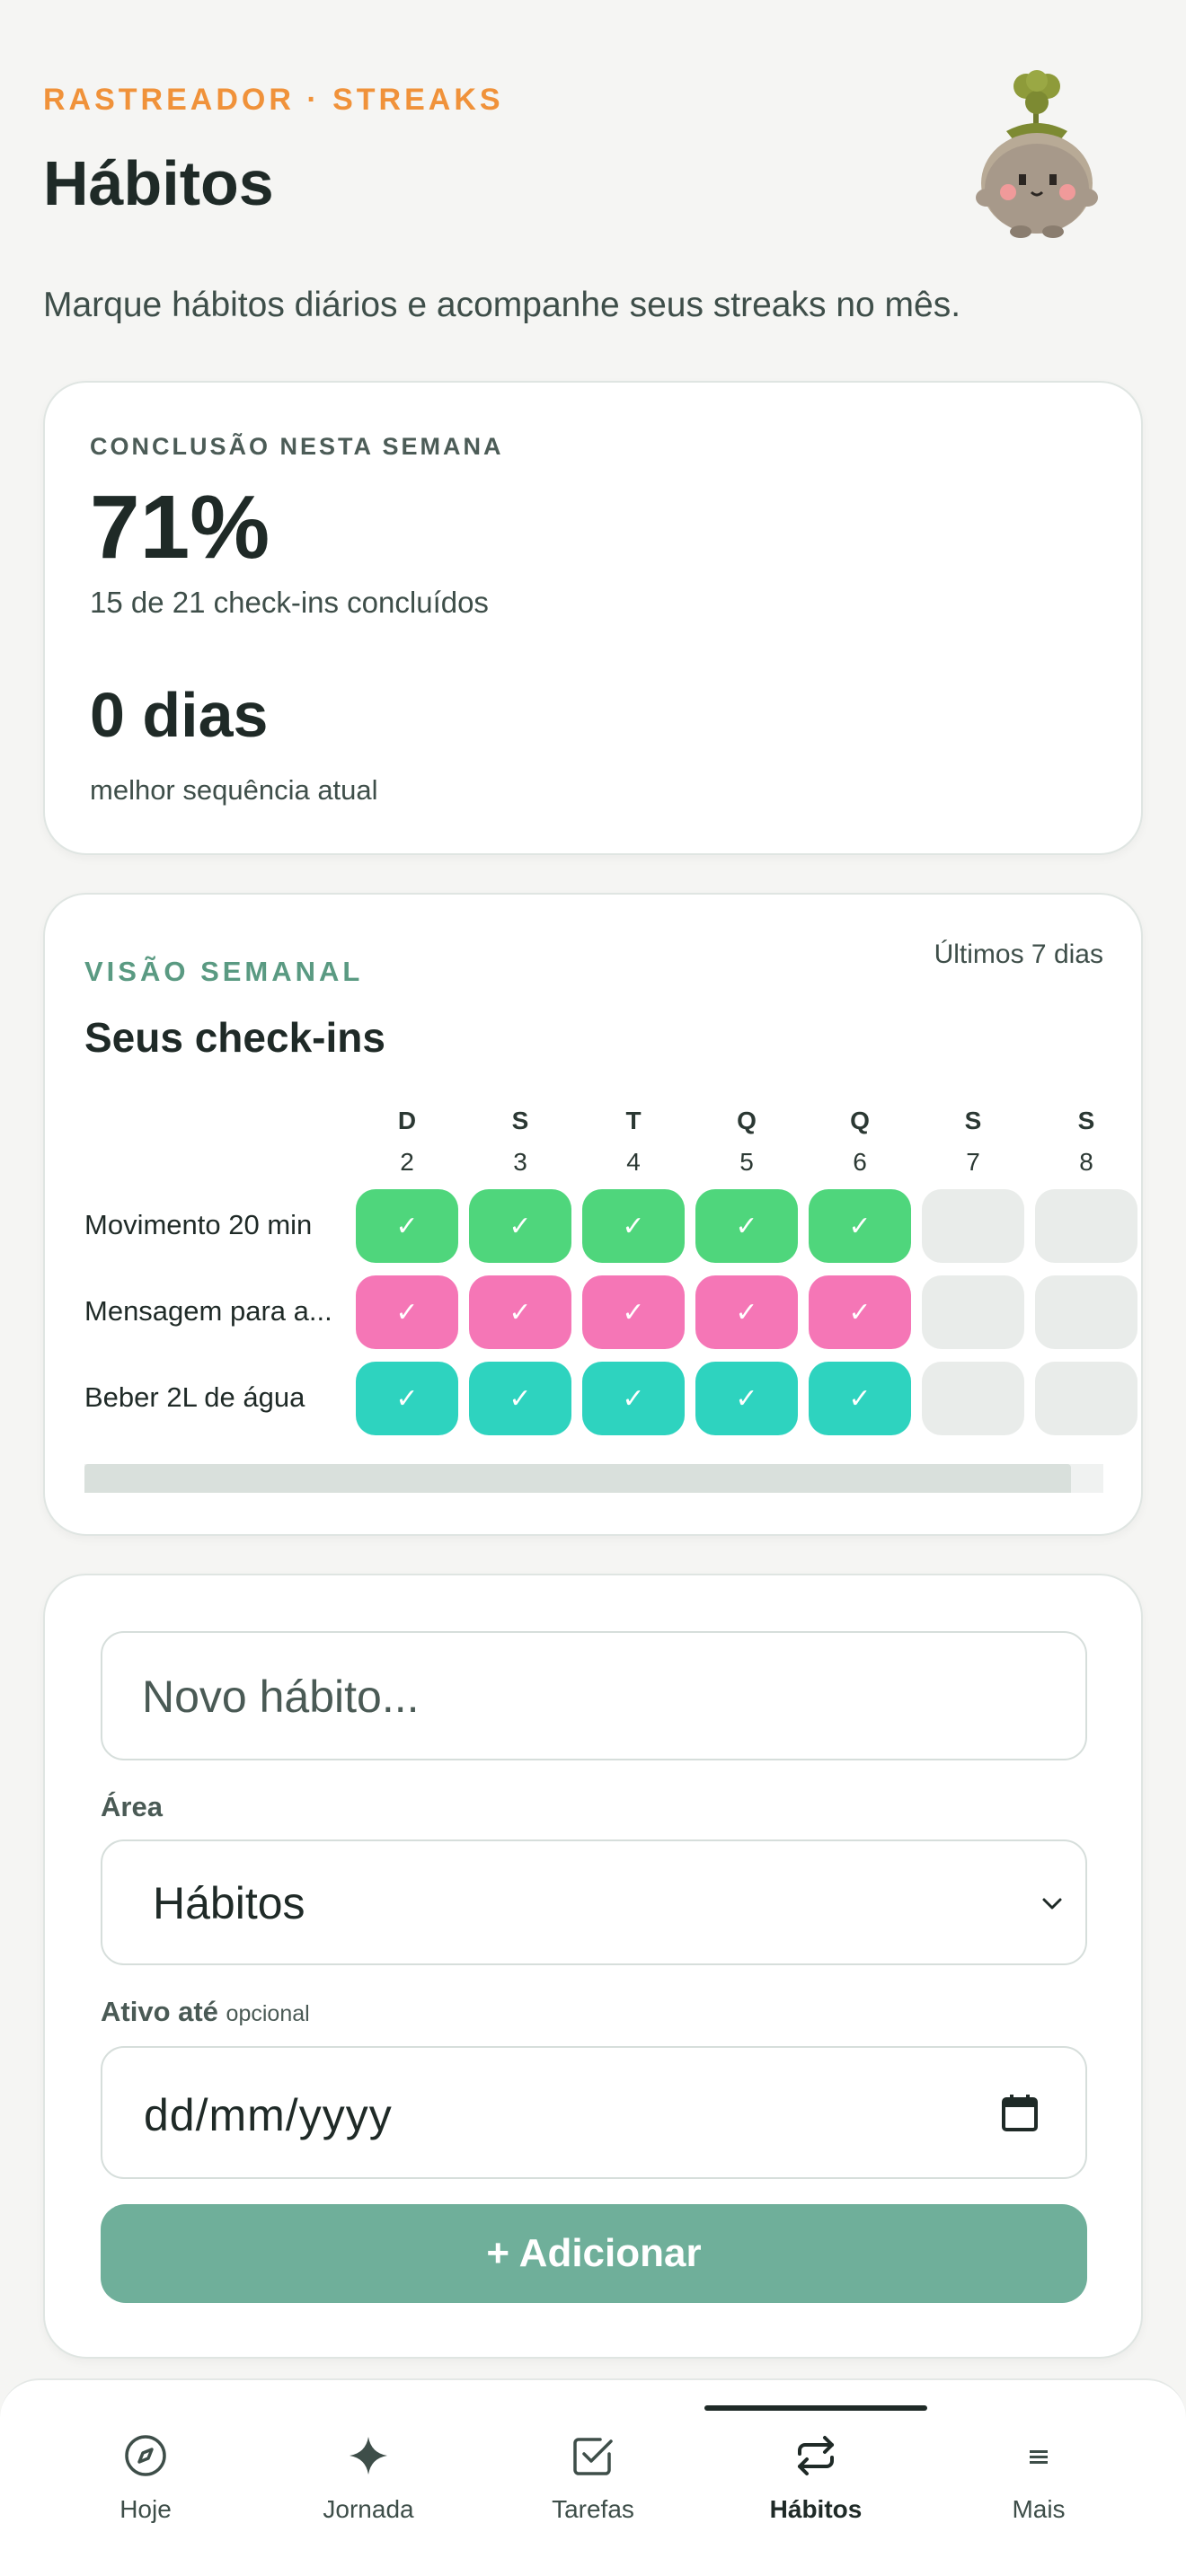 The height and width of the screenshot is (2576, 1186). I want to click on completion-percent: 71%, so click(180, 527).